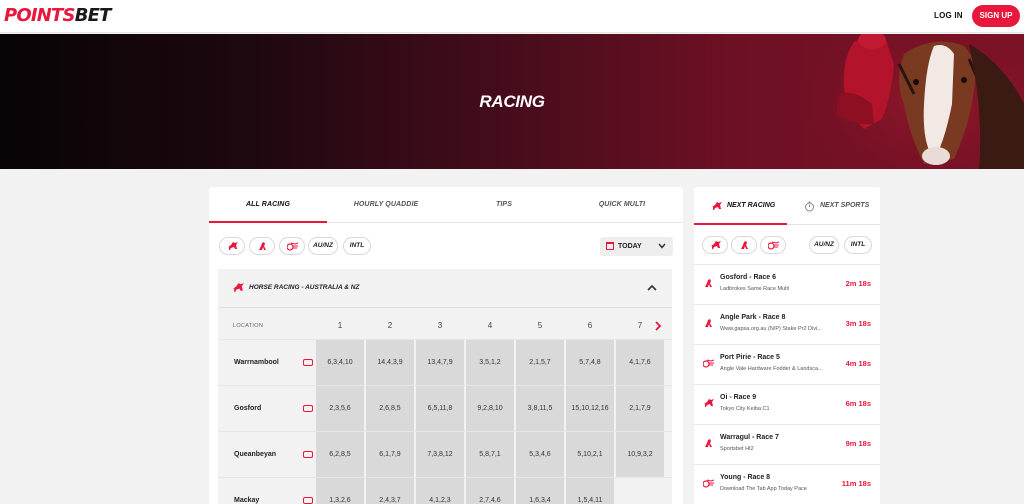 The width and height of the screenshot is (1024, 504). Describe the element at coordinates (93, 15) in the screenshot. I see `logo-text-bet: BET` at that location.